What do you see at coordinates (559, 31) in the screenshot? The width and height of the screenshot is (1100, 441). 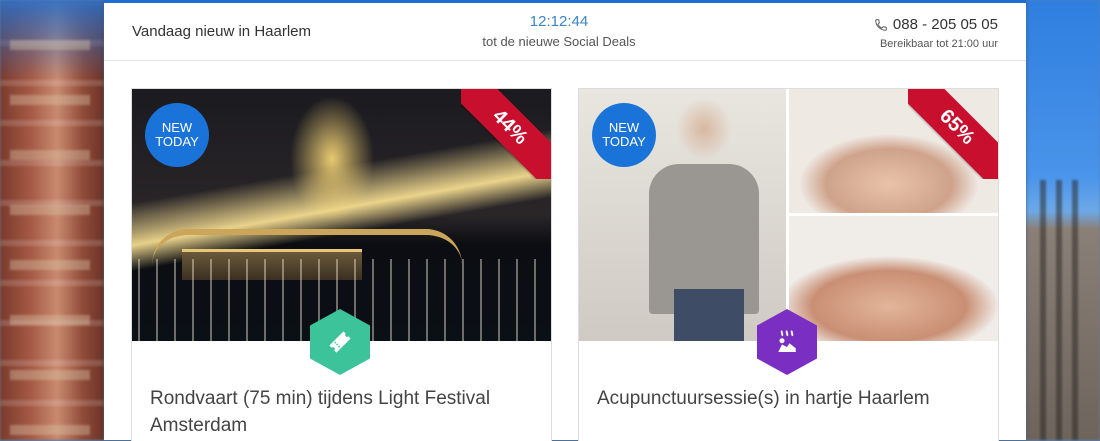 I see `countdown: 12:12:44 tot de nieuwe Social Deals` at bounding box center [559, 31].